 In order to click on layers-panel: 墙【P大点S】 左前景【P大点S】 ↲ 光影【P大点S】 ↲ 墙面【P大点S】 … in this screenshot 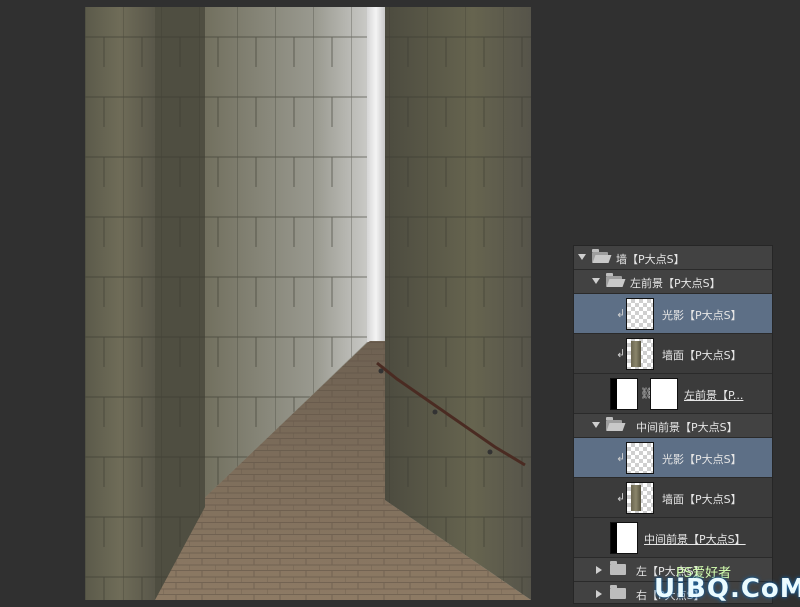, I will do `click(673, 424)`.